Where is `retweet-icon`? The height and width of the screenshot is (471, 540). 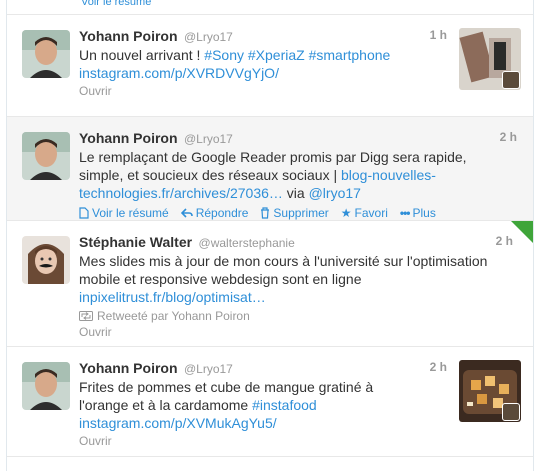
retweet-icon is located at coordinates (86, 316).